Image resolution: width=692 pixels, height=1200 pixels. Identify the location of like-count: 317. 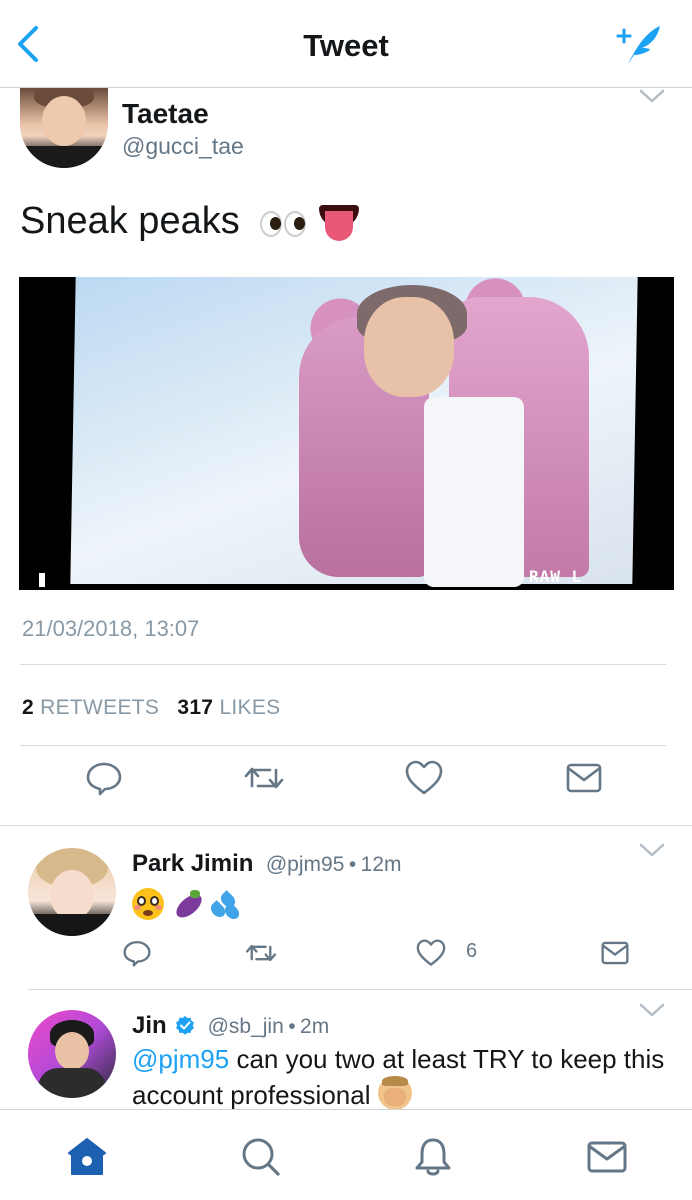
(195, 707).